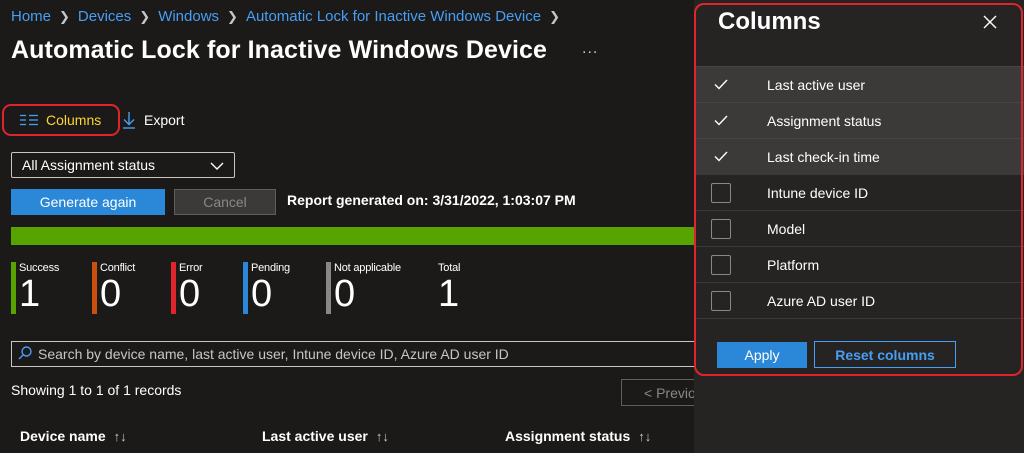 This screenshot has height=453, width=1024. I want to click on previous-page-button: < Previous, so click(657, 392).